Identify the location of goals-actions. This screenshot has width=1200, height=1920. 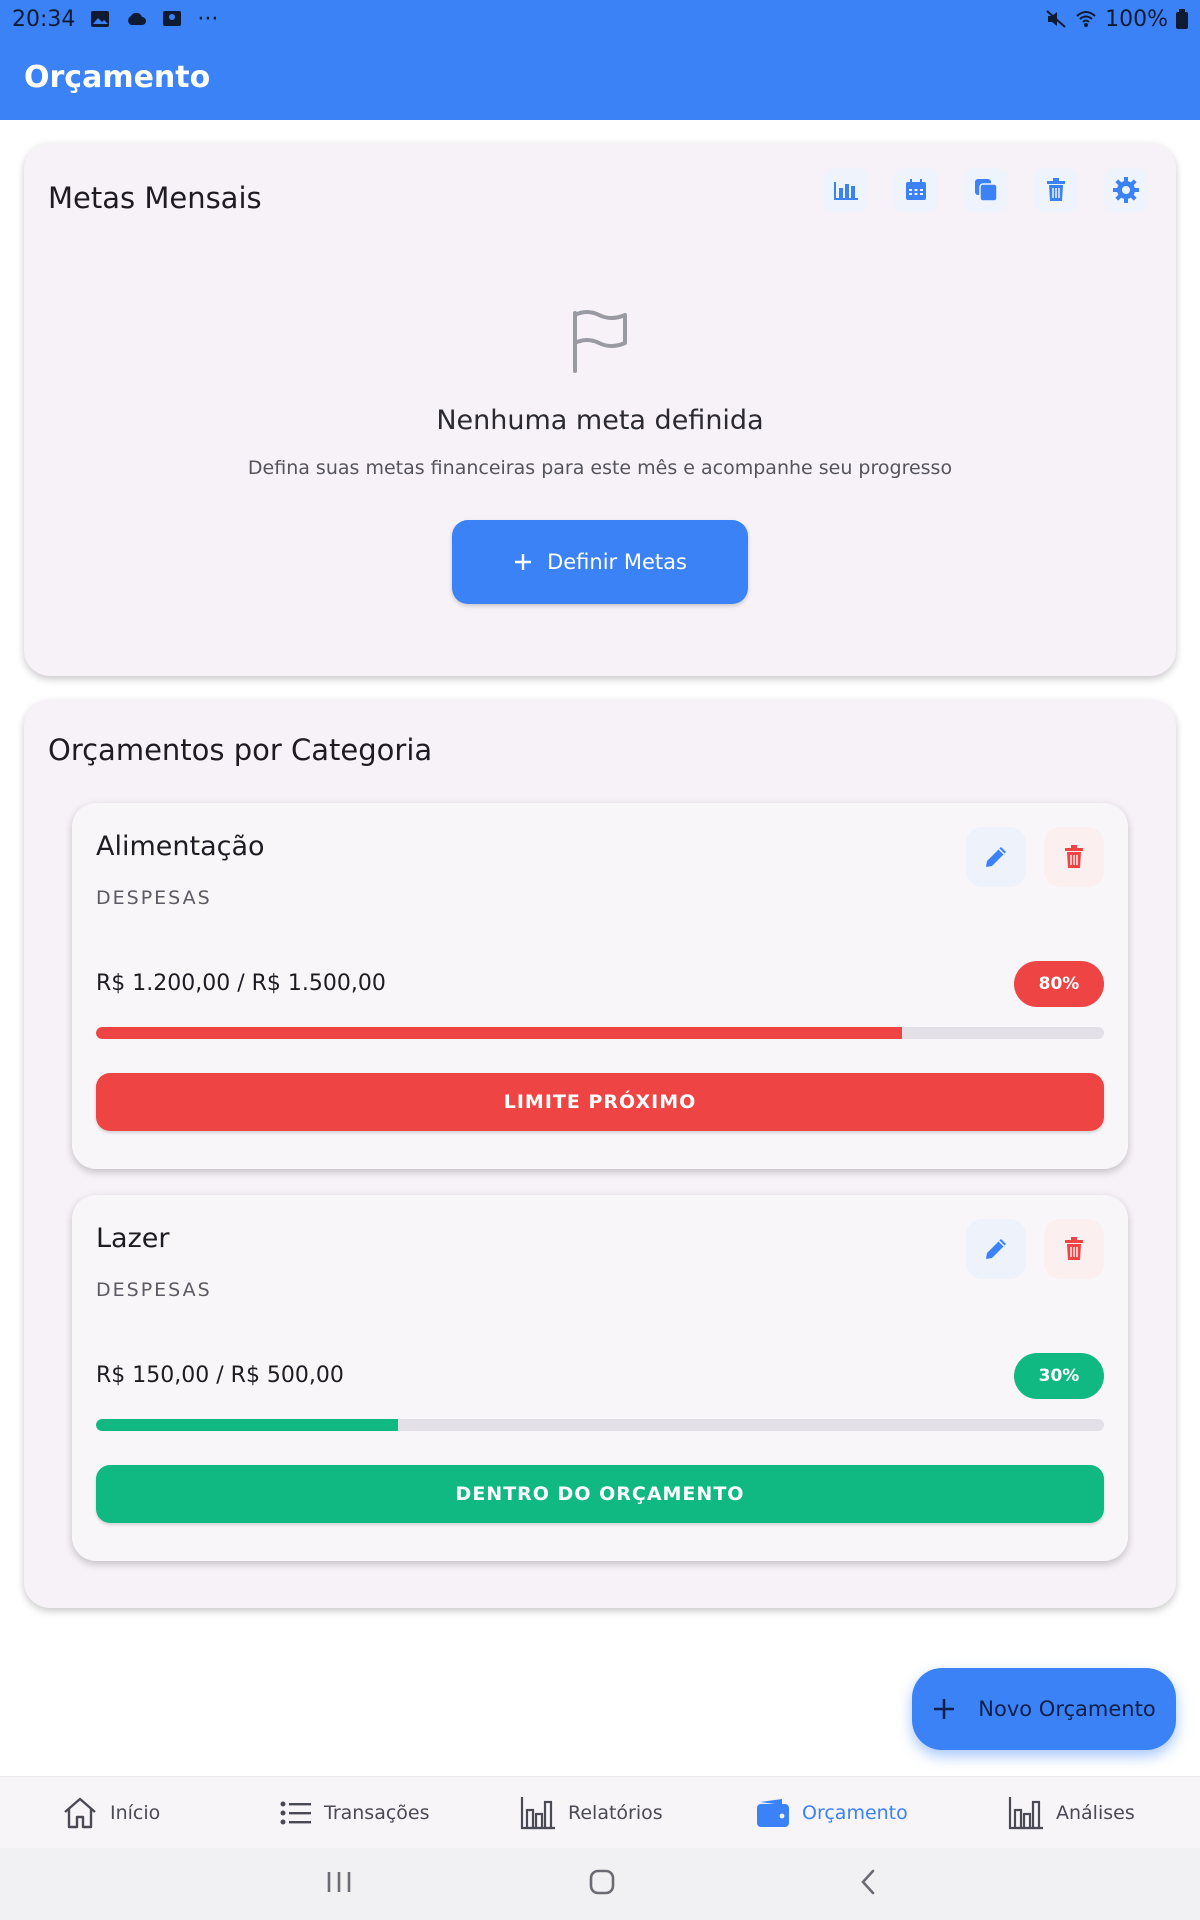
(986, 190).